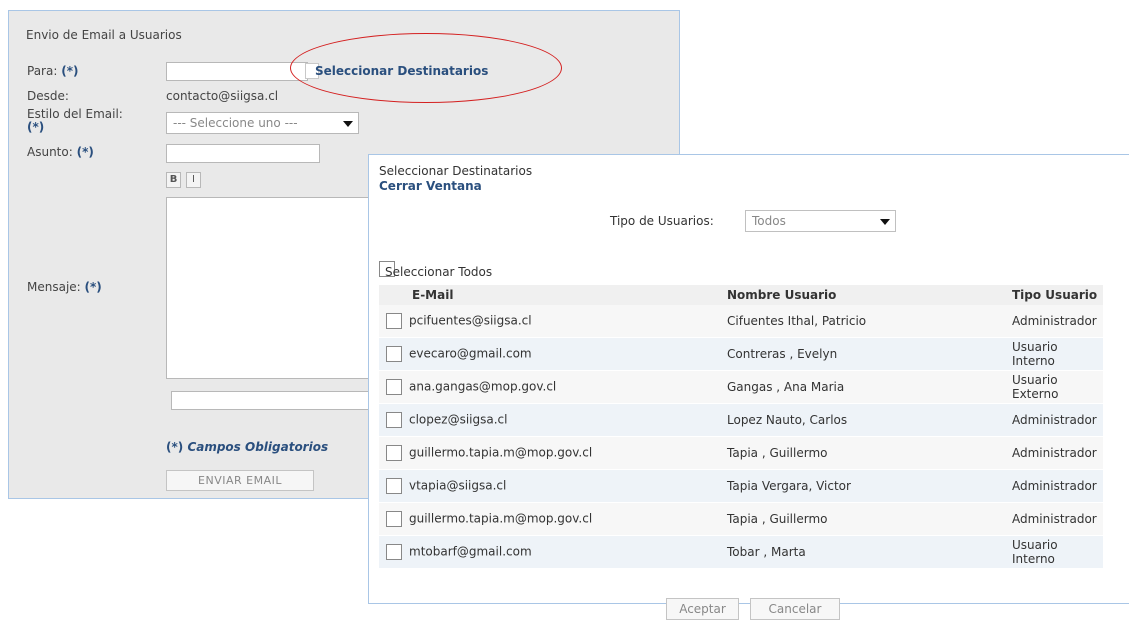 The height and width of the screenshot is (620, 1129). Describe the element at coordinates (662, 221) in the screenshot. I see `tipo-usuarios-label: Tipo de Usuarios:` at that location.